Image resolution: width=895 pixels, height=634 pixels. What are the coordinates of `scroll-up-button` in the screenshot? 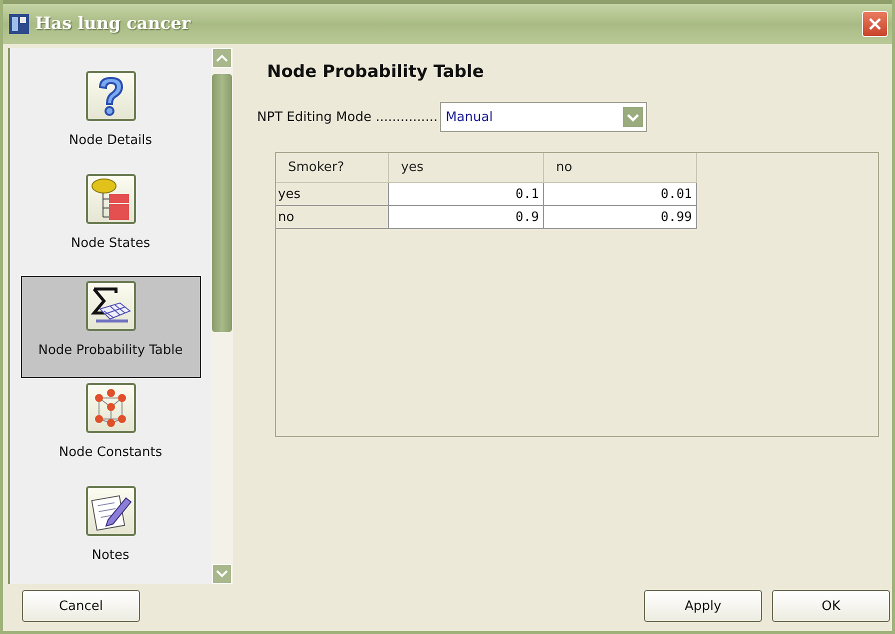 It's located at (222, 58).